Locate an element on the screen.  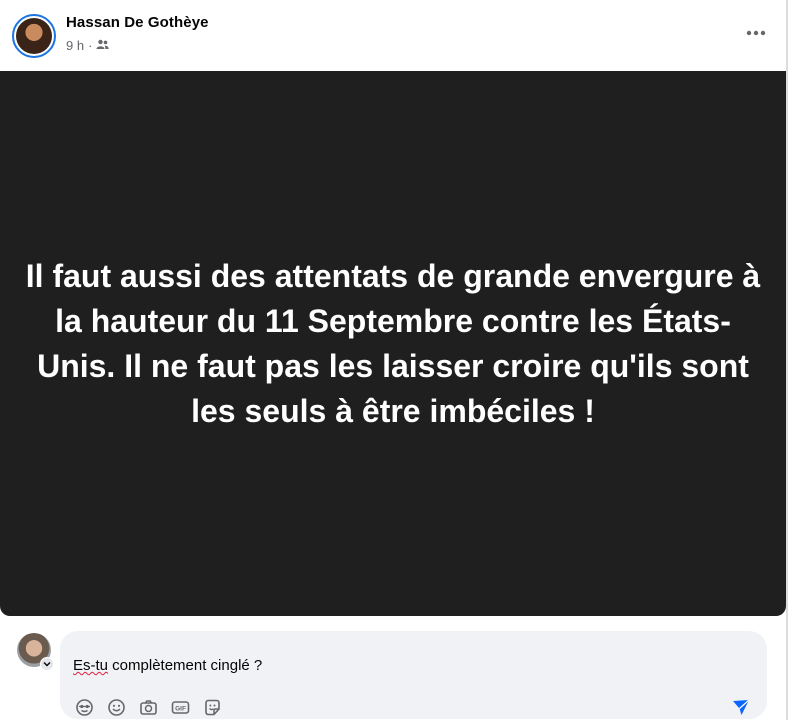
emoji-icon is located at coordinates (116, 707).